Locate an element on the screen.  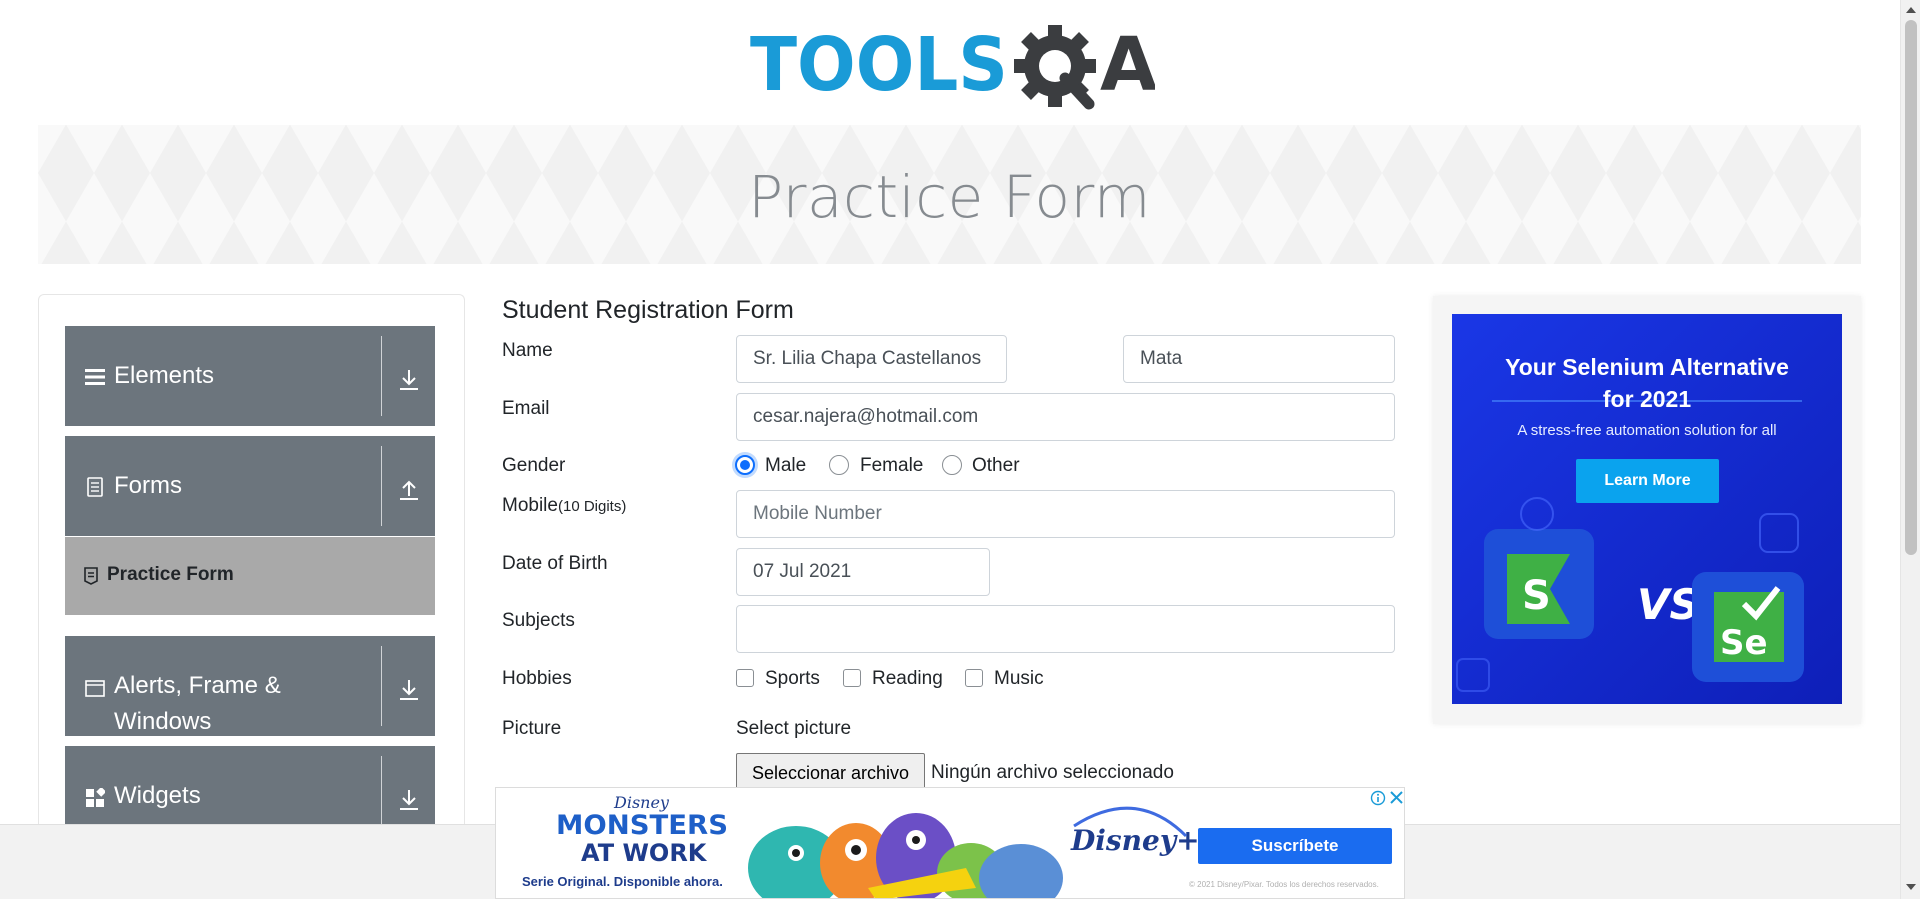
page-title: Practice Form is located at coordinates (949, 197).